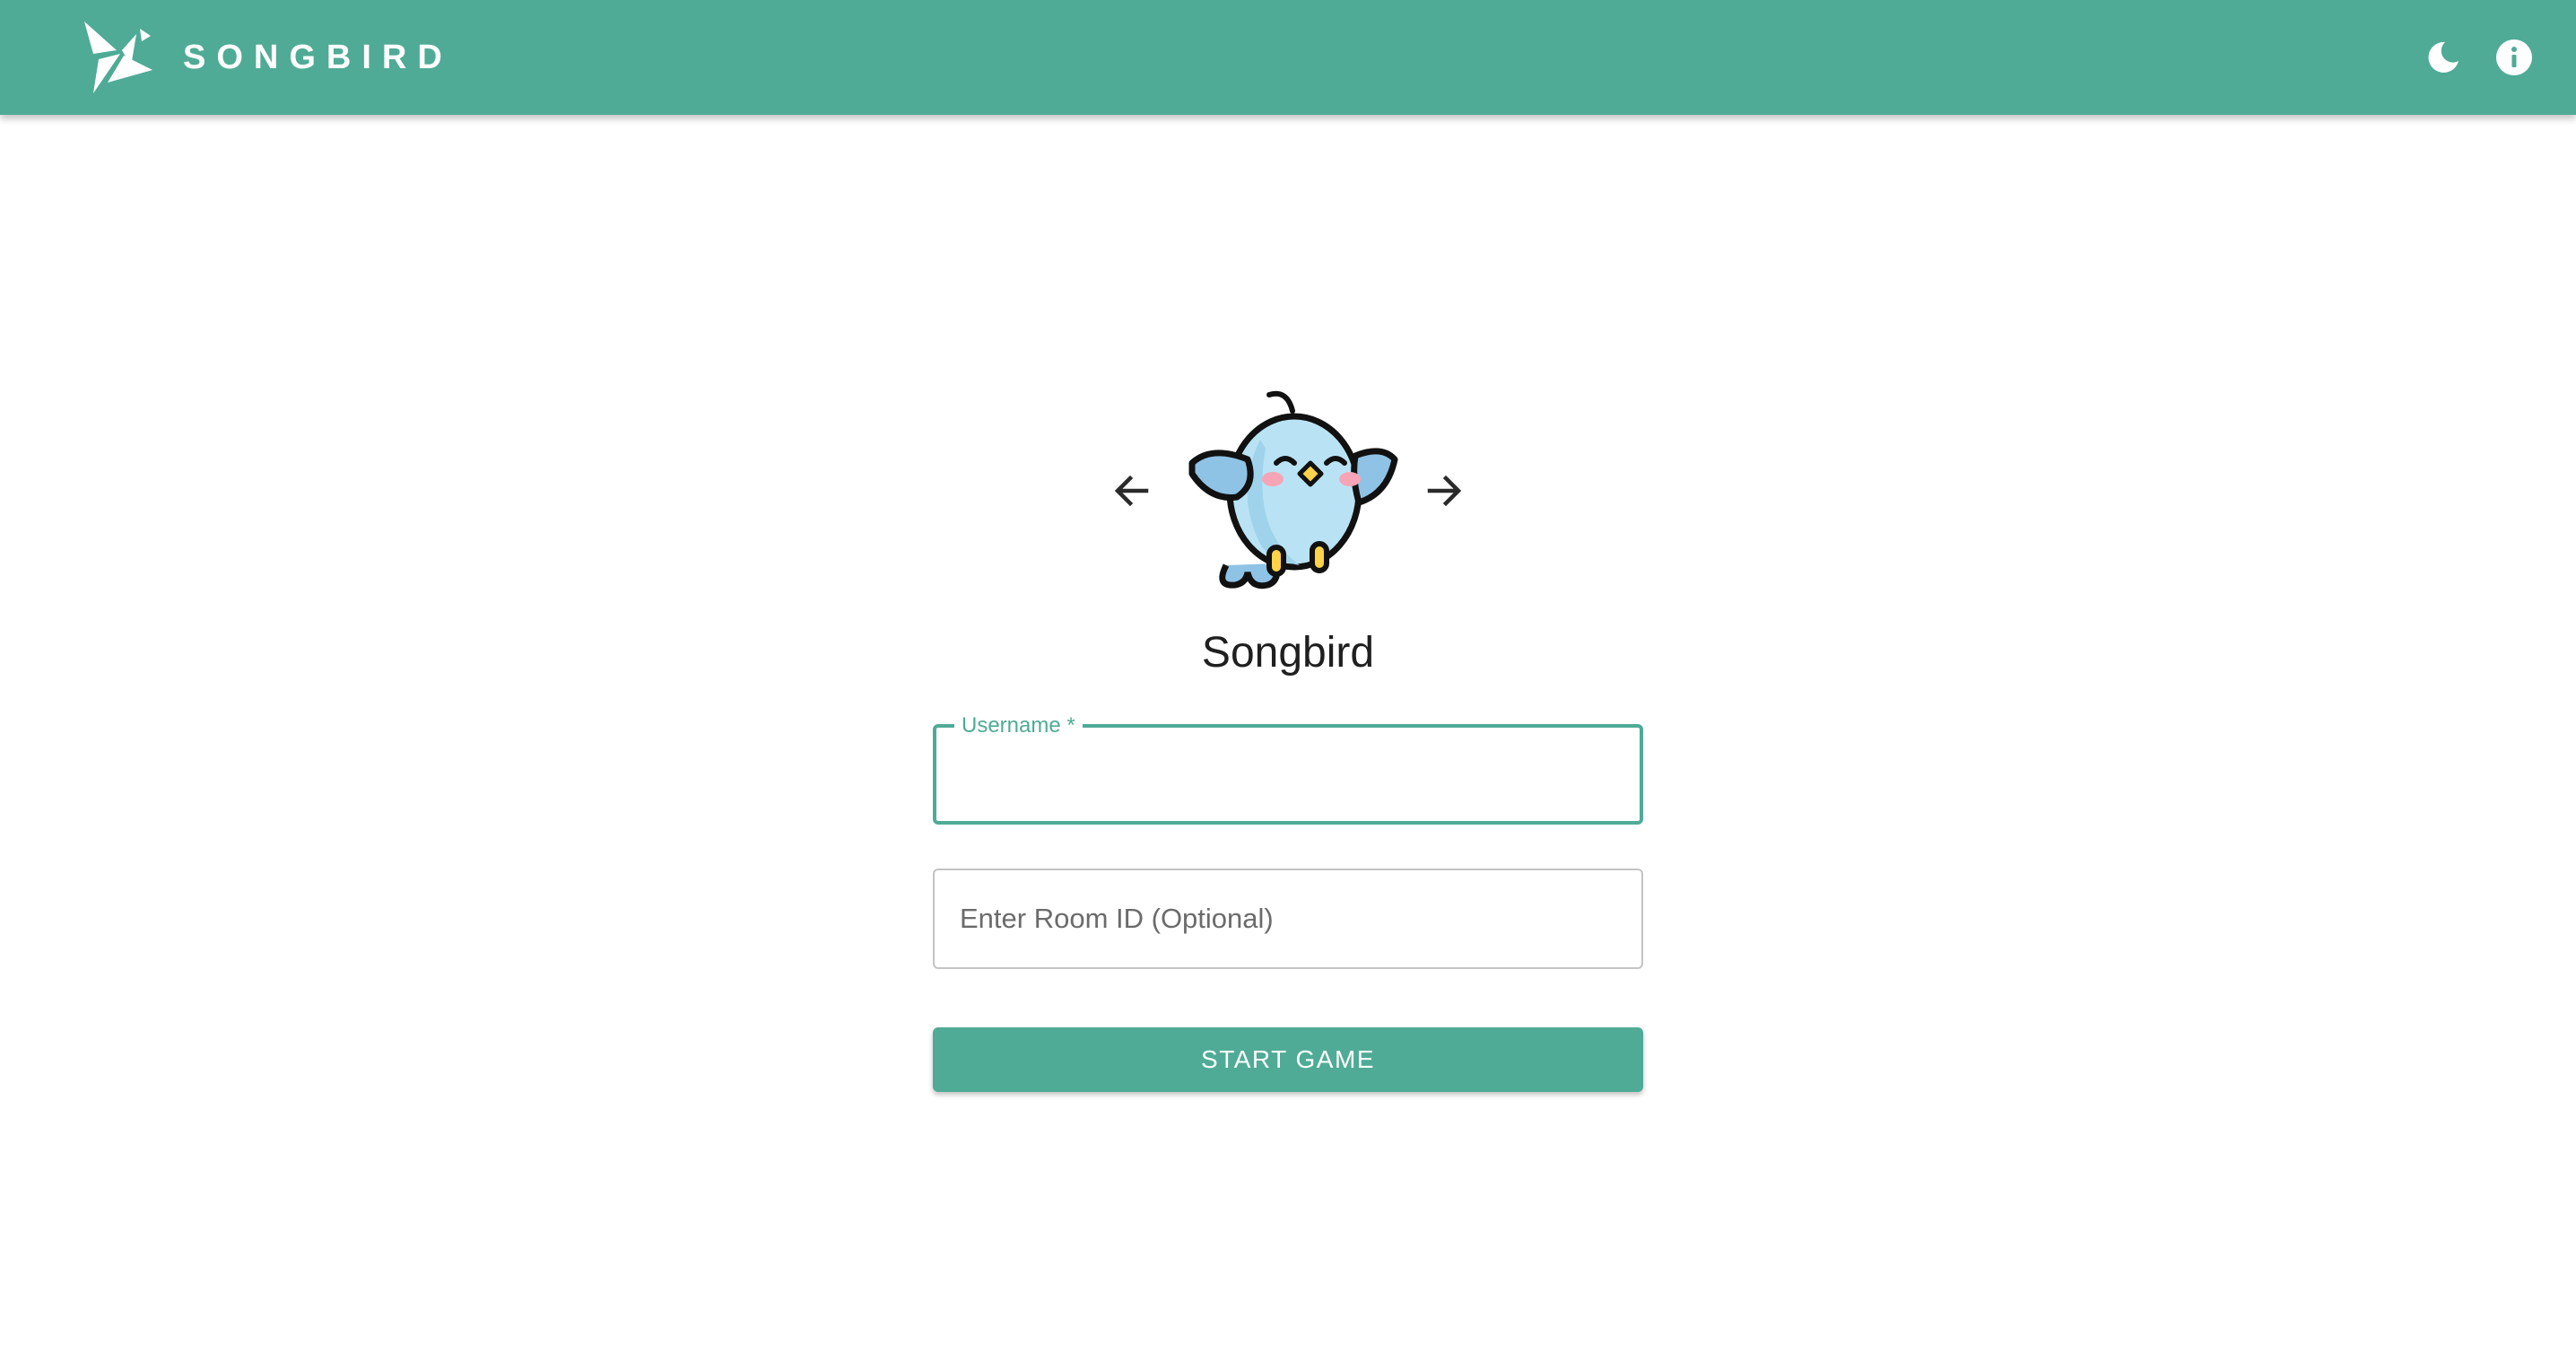 The height and width of the screenshot is (1371, 2576). I want to click on origami-bird-icon, so click(118, 57).